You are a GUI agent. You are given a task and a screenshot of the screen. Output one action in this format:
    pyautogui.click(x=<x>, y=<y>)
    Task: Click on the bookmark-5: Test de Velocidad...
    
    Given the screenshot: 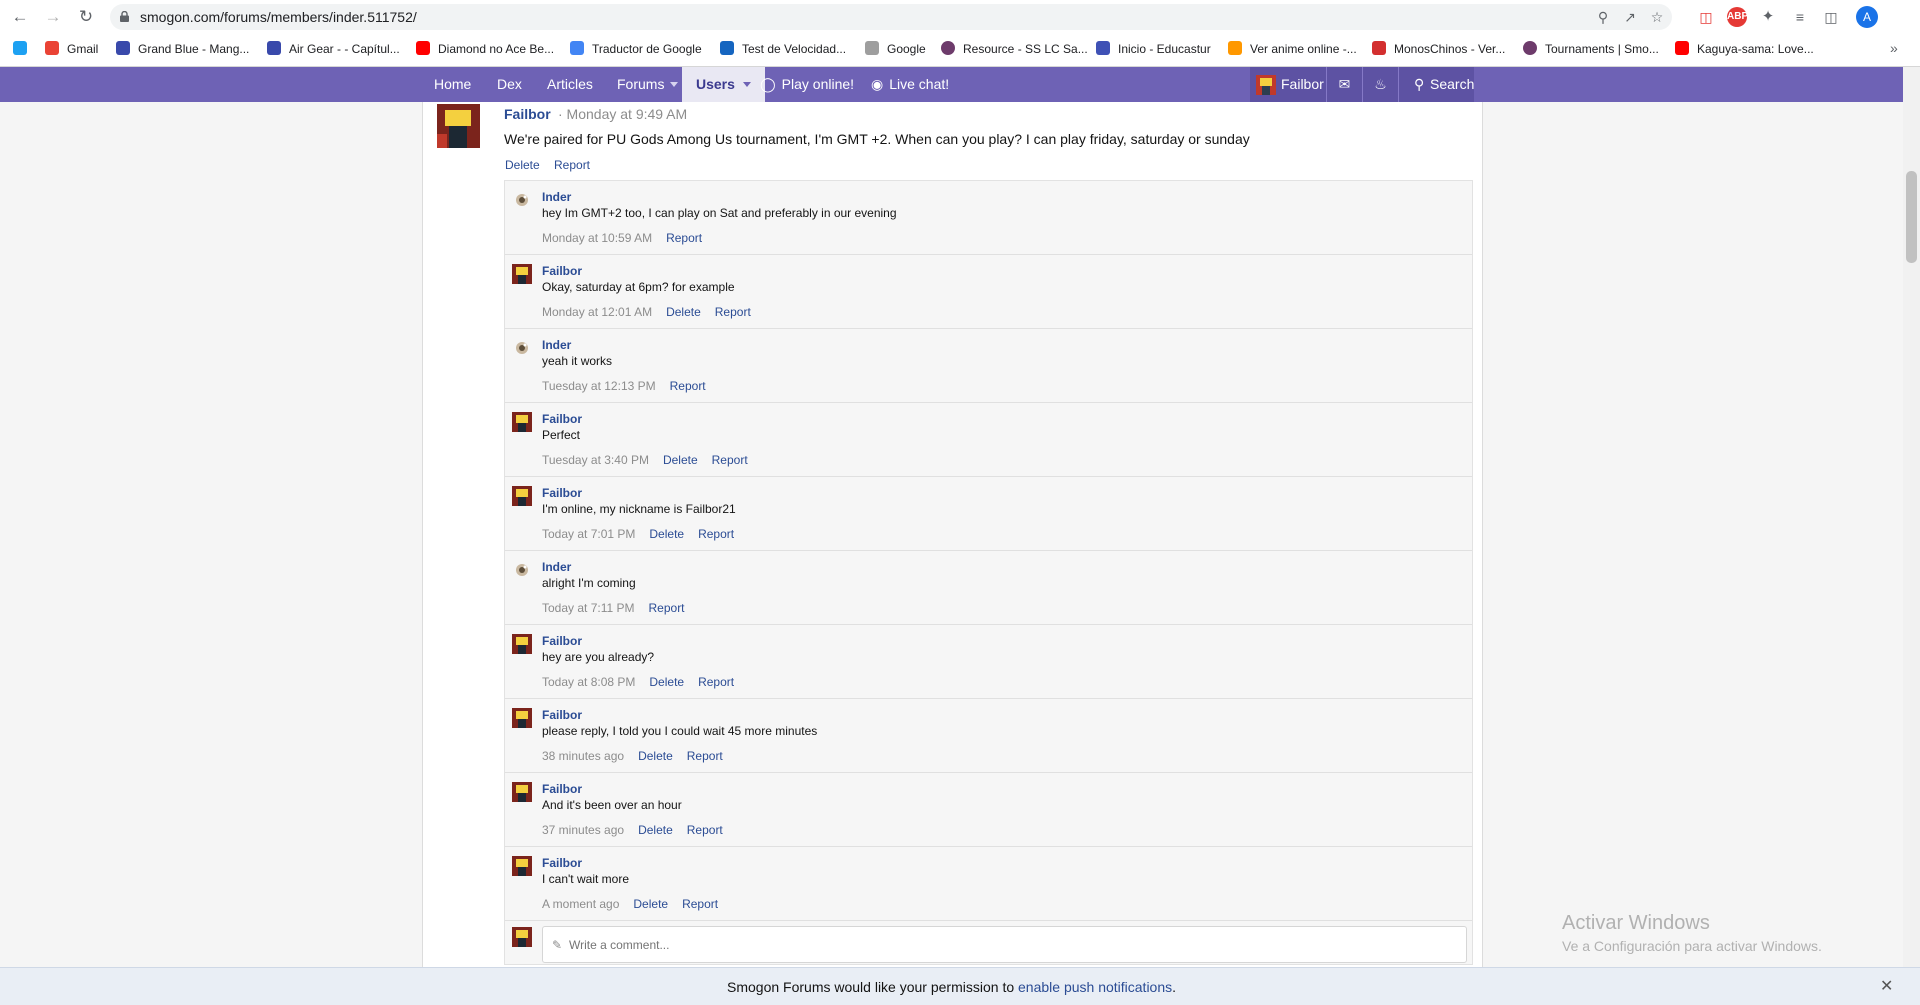 What is the action you would take?
    pyautogui.click(x=783, y=49)
    